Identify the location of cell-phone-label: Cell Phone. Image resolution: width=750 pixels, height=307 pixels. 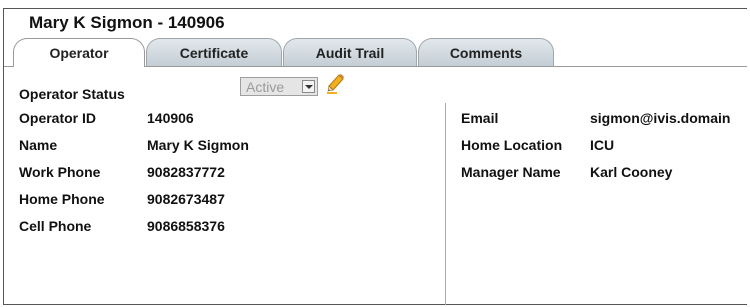
(55, 226).